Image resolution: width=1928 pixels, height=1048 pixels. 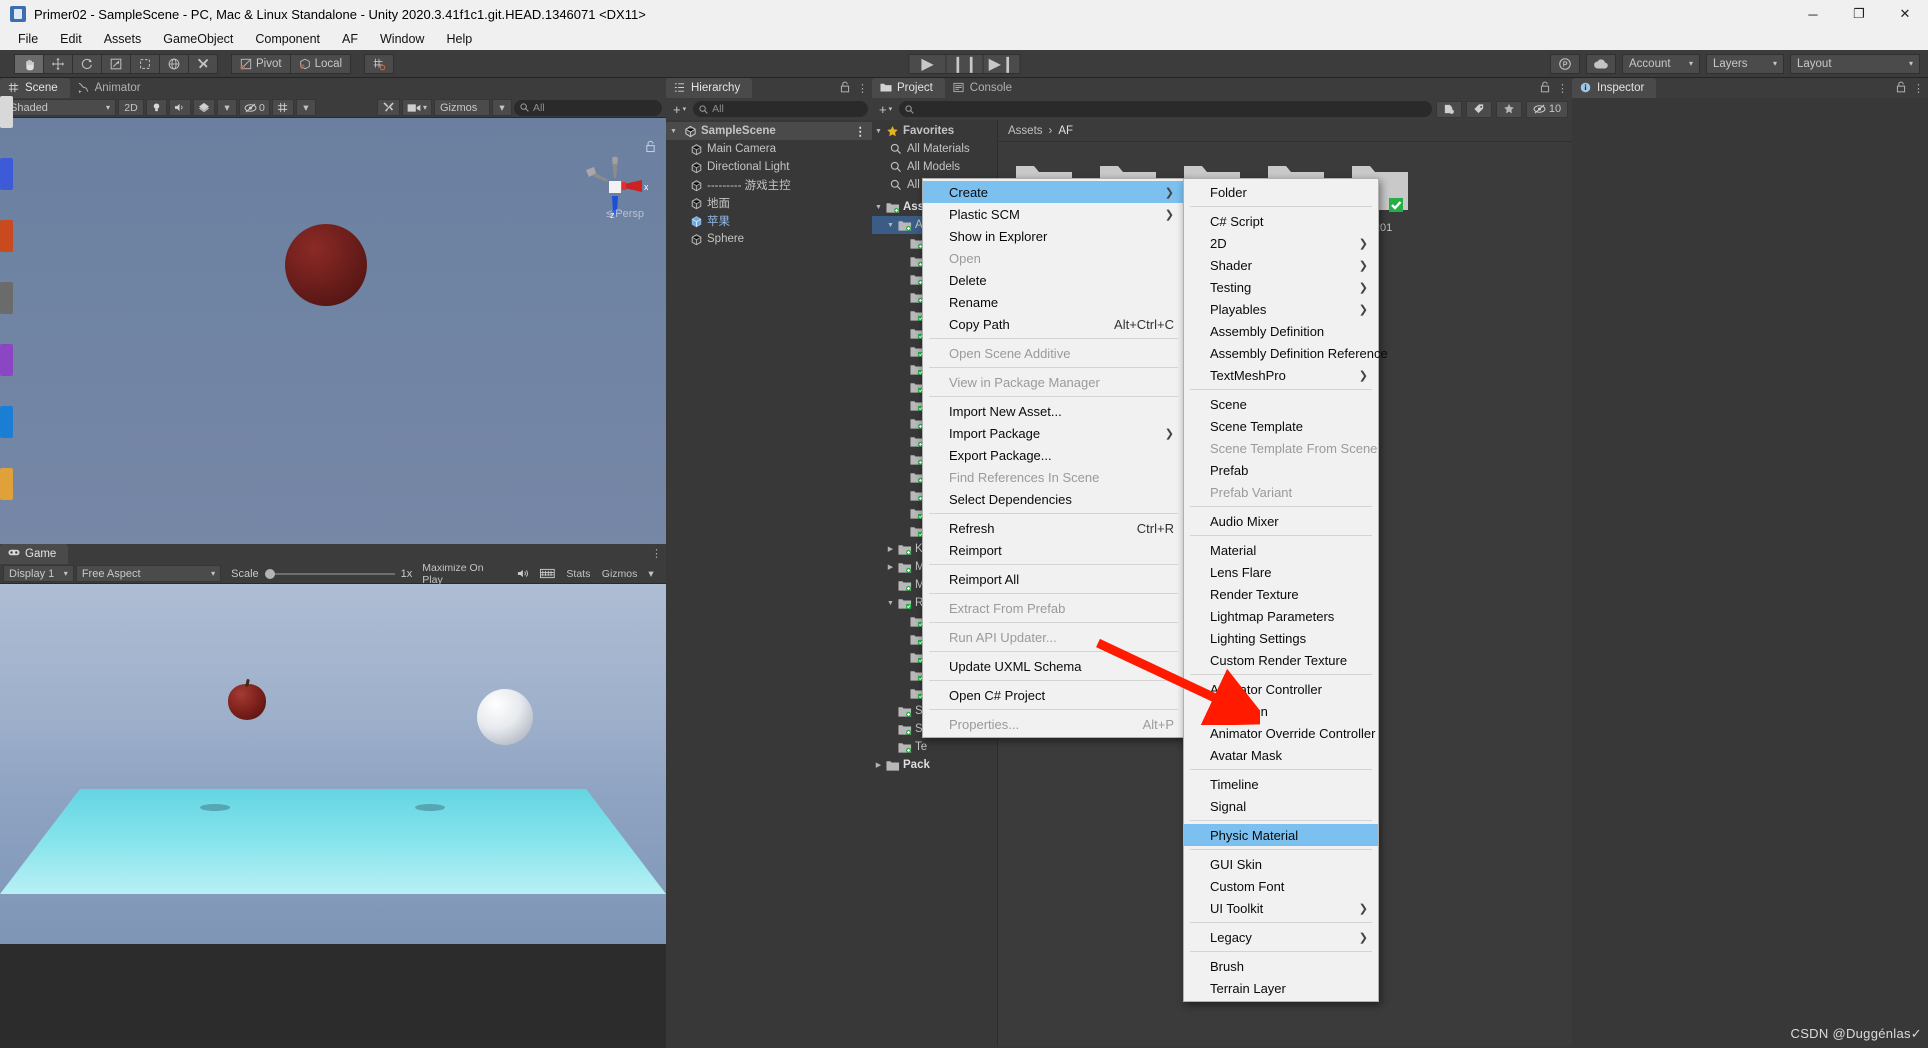 What do you see at coordinates (1281, 784) in the screenshot?
I see `create-timeline: Timeline` at bounding box center [1281, 784].